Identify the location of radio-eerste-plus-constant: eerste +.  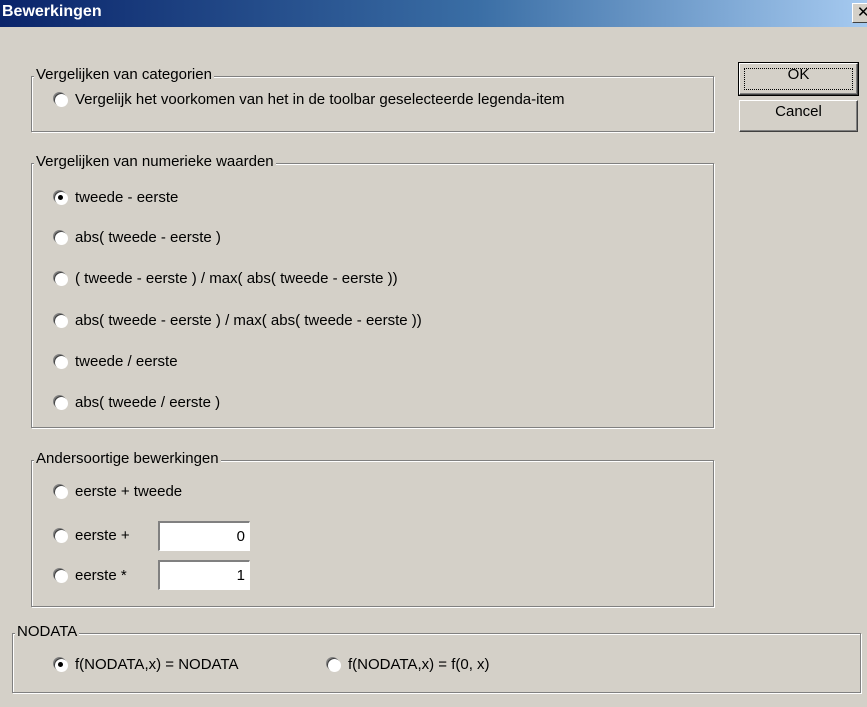
(92, 535).